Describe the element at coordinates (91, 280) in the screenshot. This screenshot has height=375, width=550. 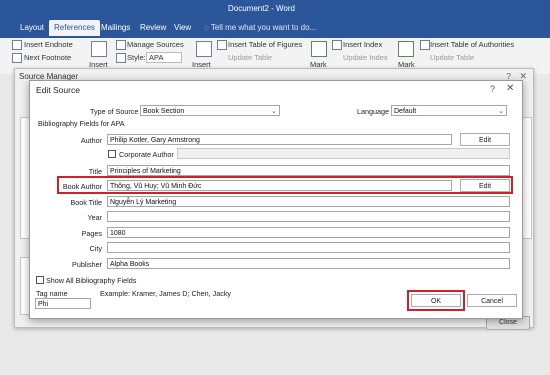
I see `show-all-fields-label: Show All Bibliography Fields` at that location.